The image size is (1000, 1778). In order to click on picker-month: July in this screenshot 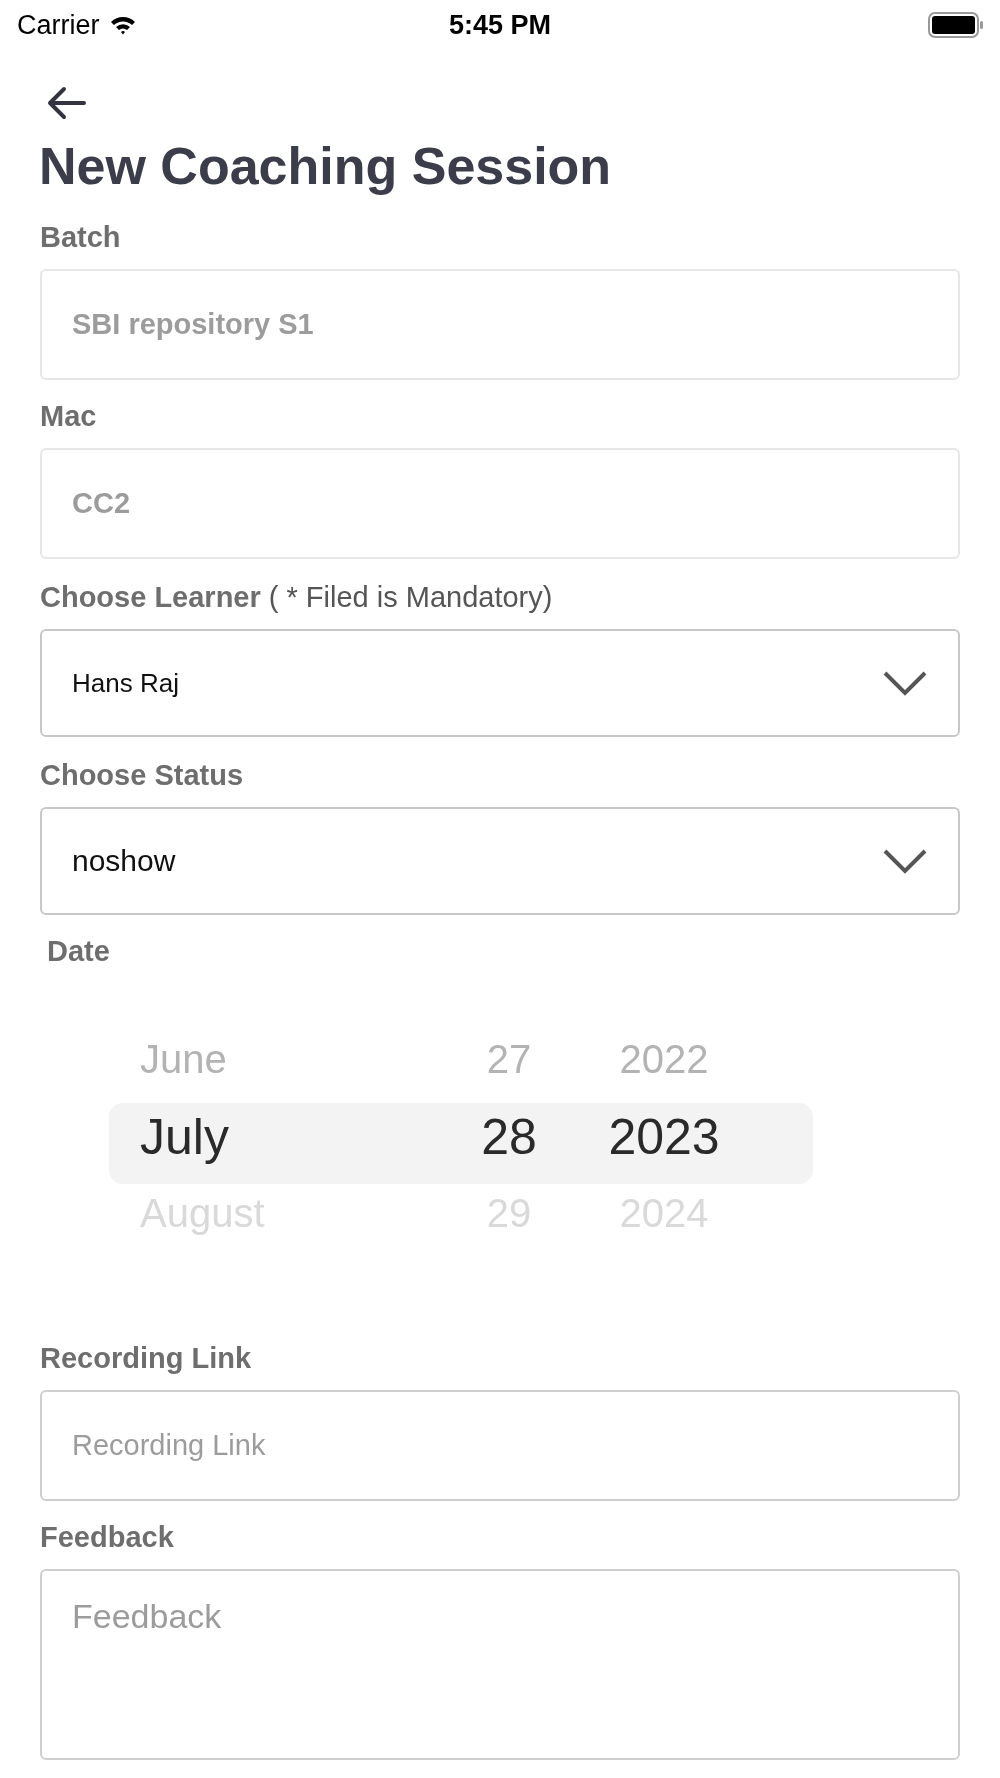, I will do `click(169, 1136)`.